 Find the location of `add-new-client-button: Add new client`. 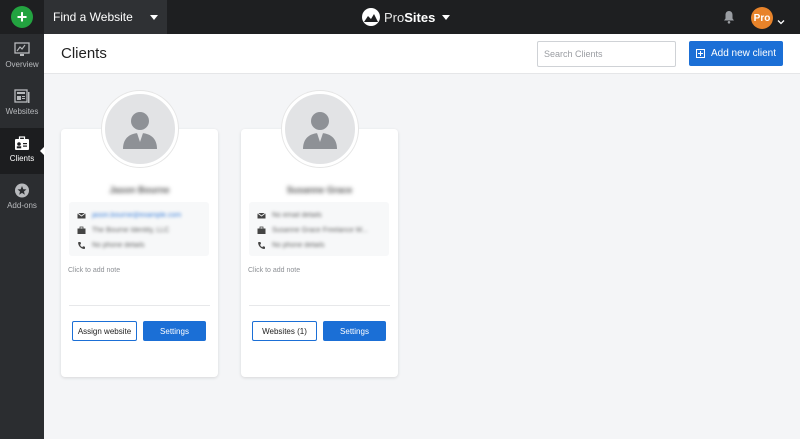

add-new-client-button: Add new client is located at coordinates (736, 53).